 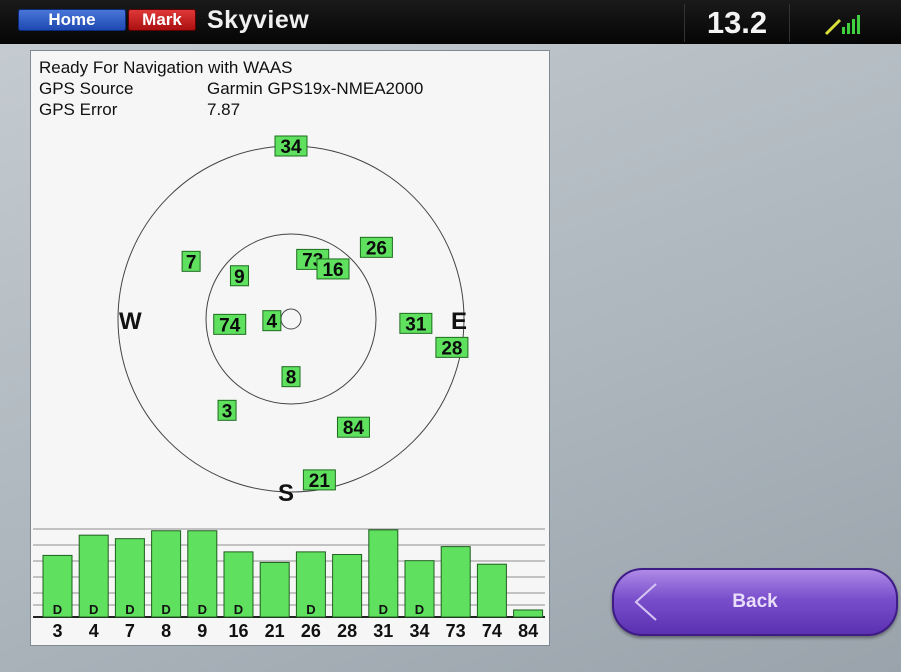 What do you see at coordinates (57, 631) in the screenshot?
I see `bar-category-label: 3` at bounding box center [57, 631].